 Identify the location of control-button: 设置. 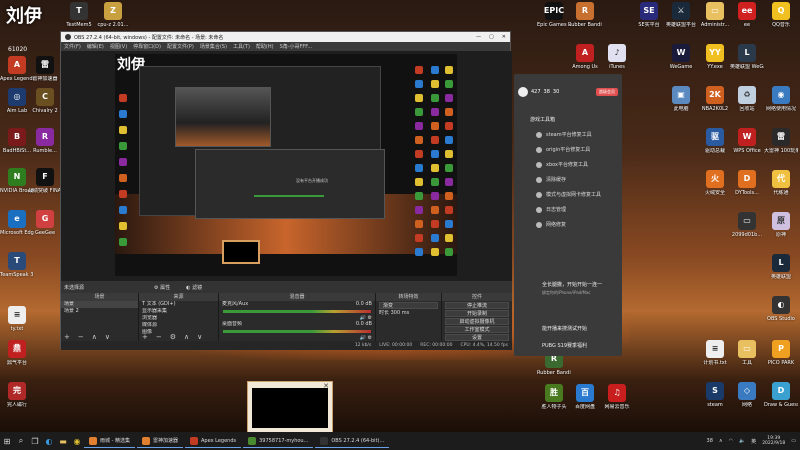
(477, 337).